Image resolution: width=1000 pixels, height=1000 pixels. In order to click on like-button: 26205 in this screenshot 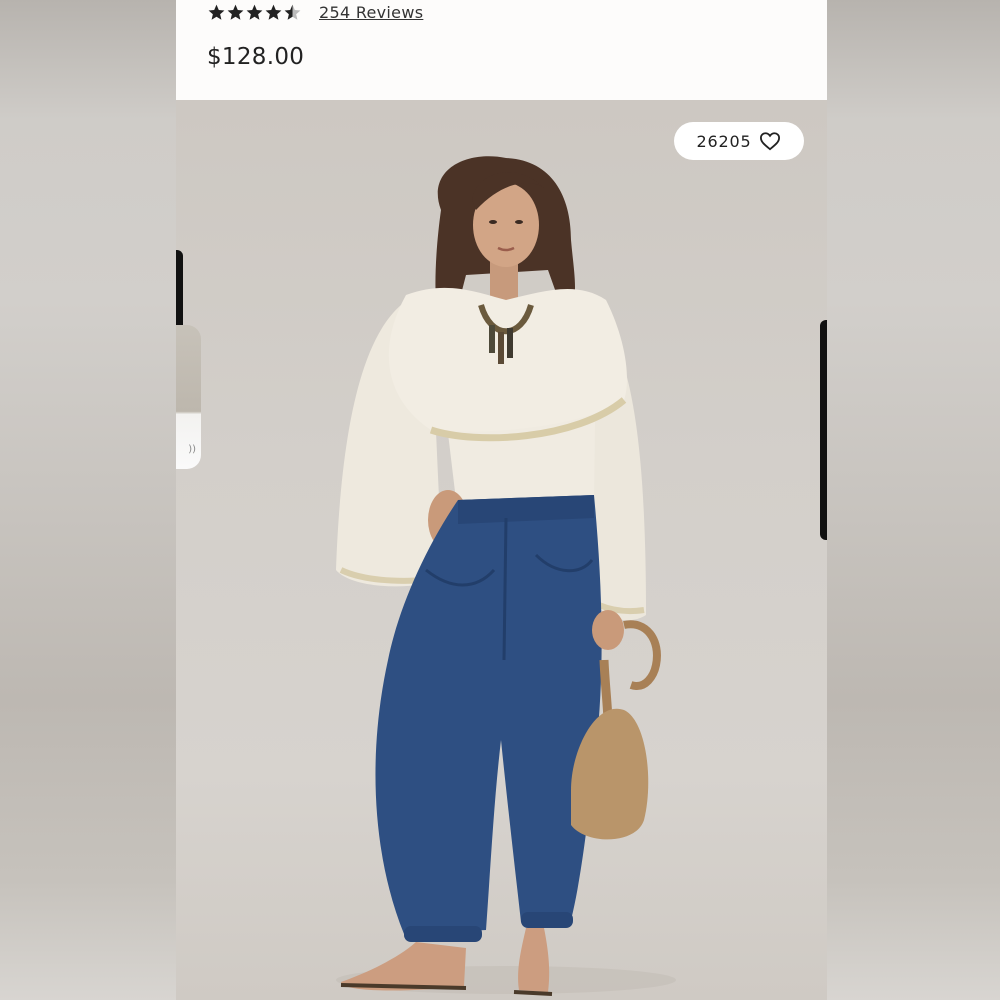, I will do `click(739, 141)`.